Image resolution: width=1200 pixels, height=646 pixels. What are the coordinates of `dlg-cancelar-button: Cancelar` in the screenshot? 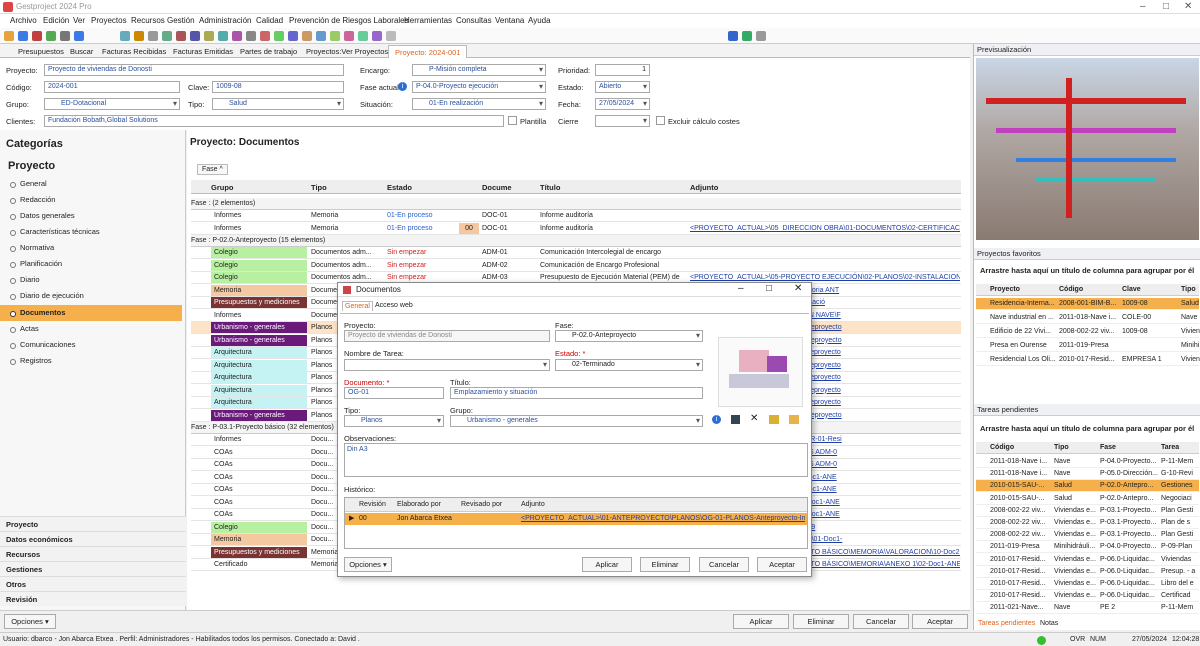 It's located at (724, 564).